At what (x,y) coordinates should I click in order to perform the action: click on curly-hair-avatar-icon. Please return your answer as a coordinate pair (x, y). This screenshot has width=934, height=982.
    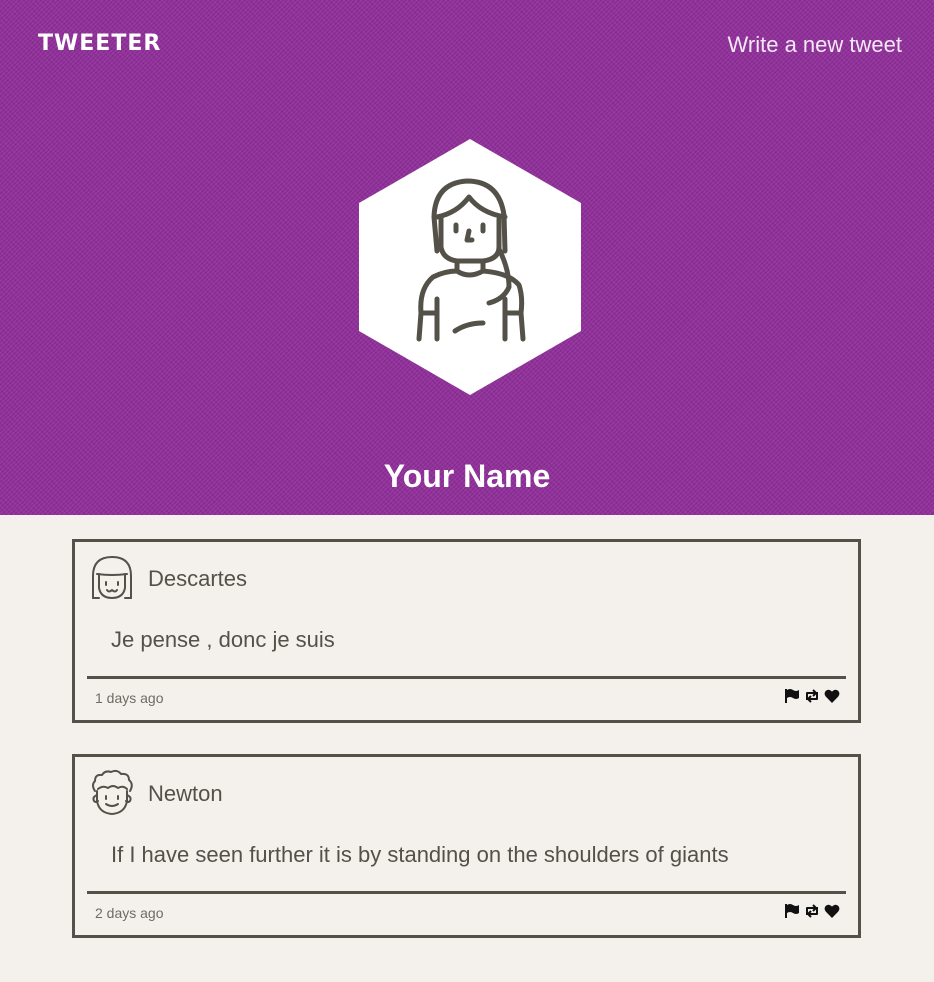
    Looking at the image, I should click on (112, 792).